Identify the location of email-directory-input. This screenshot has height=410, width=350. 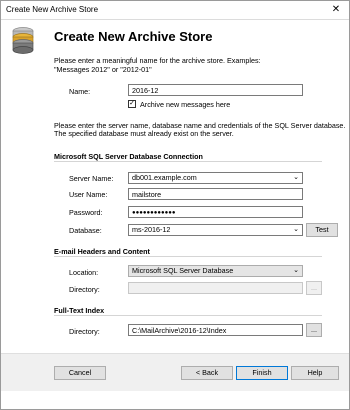
(215, 288).